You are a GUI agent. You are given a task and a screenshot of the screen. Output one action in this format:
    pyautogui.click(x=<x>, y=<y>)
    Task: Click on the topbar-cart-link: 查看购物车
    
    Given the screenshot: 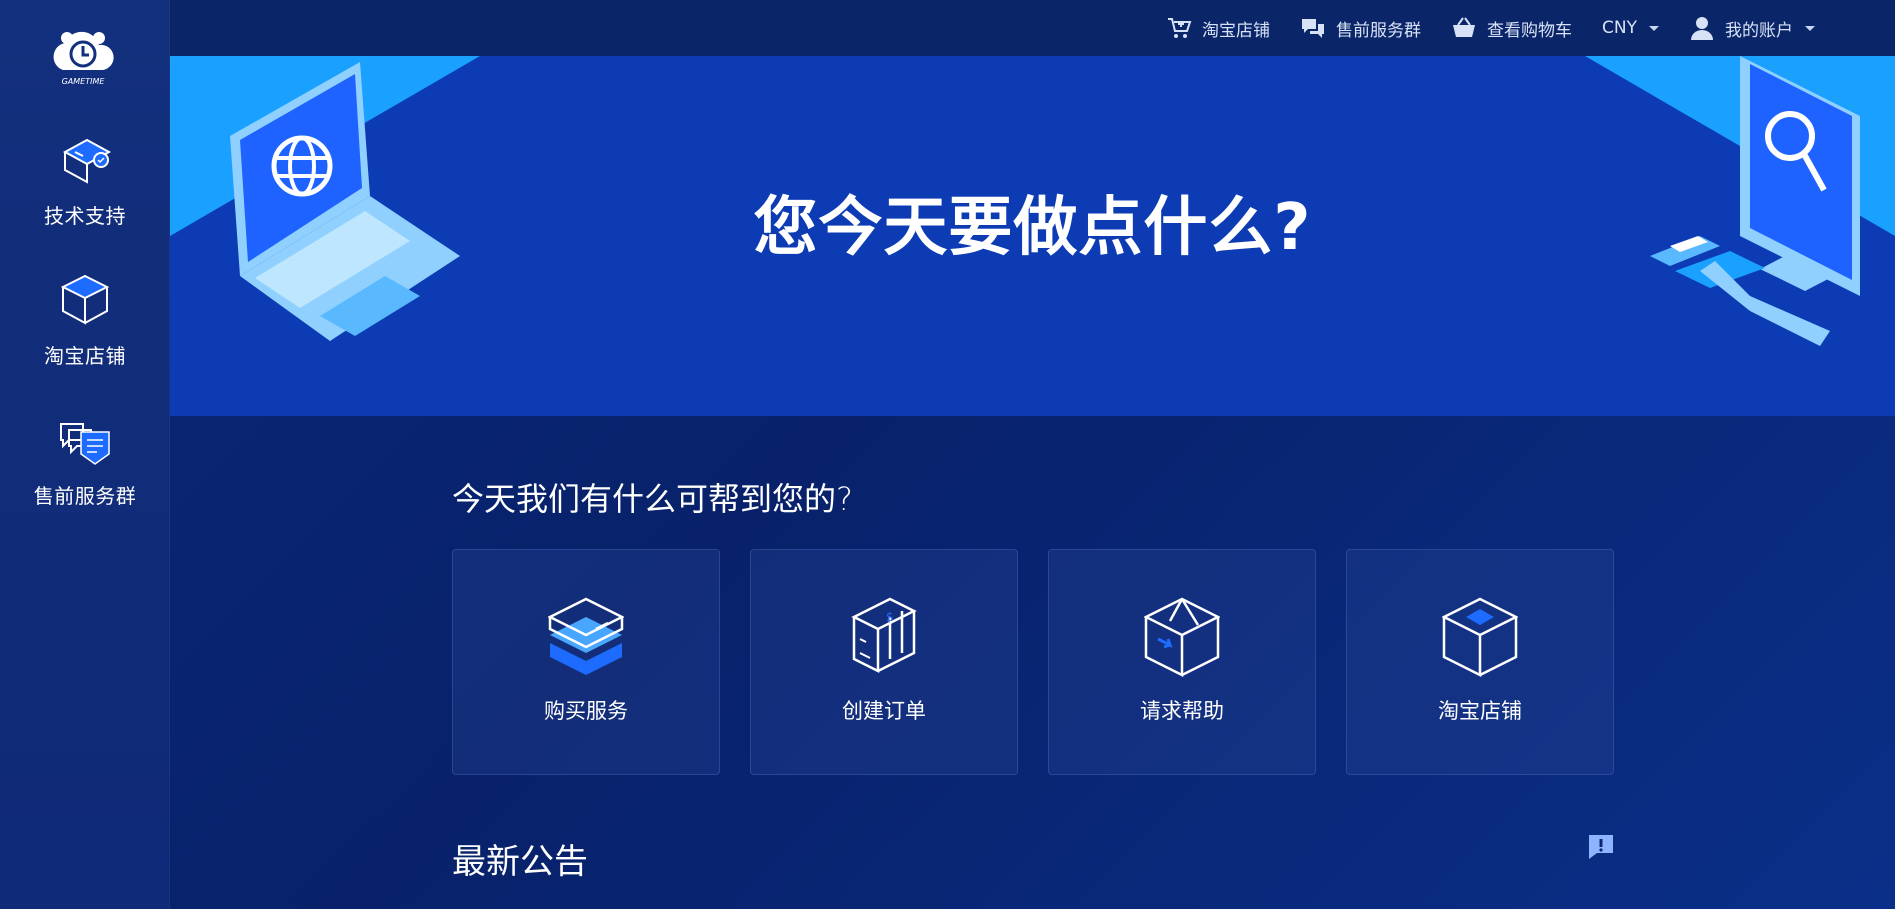 What is the action you would take?
    pyautogui.click(x=1511, y=28)
    